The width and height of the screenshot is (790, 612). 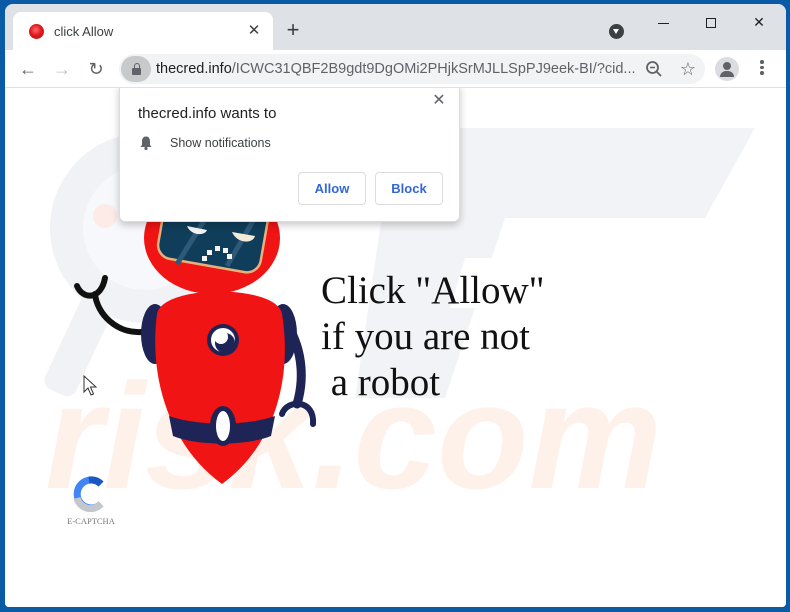 What do you see at coordinates (220, 143) in the screenshot?
I see `show-notifications-label: Show notifications` at bounding box center [220, 143].